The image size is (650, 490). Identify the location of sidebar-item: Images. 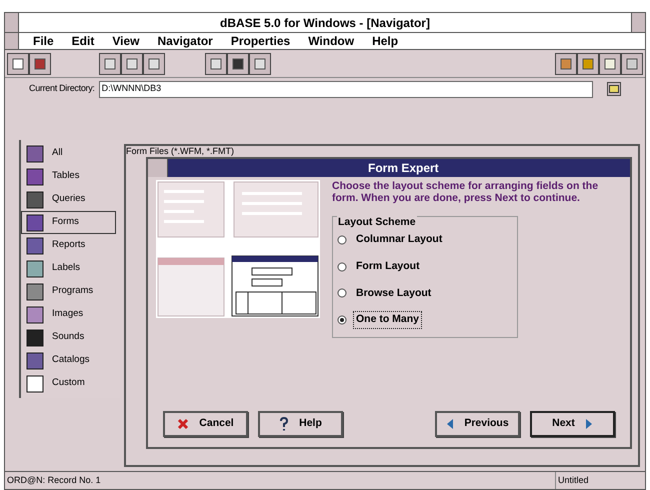
(68, 314).